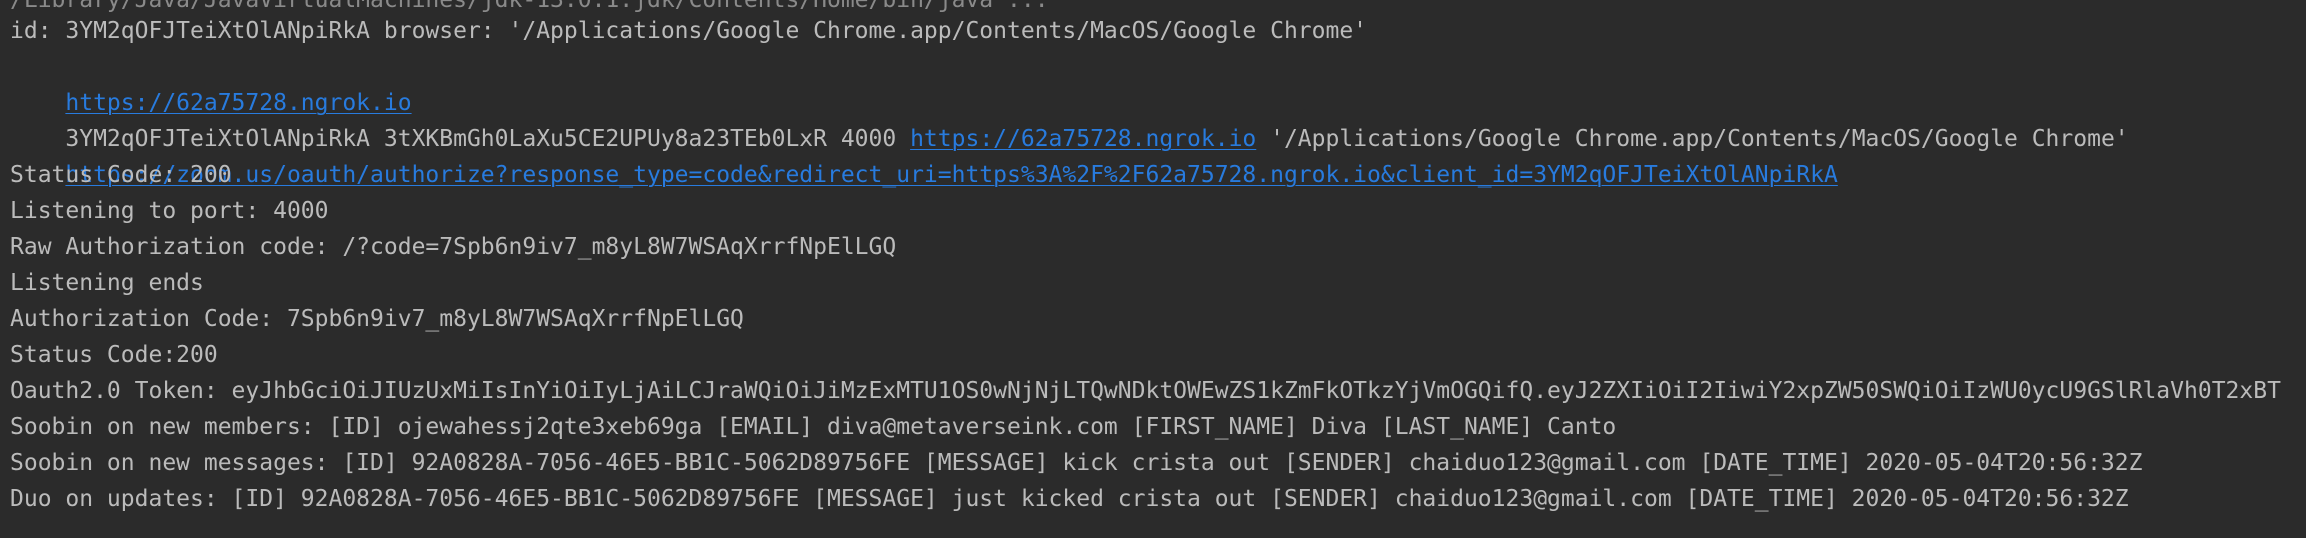 Image resolution: width=2306 pixels, height=538 pixels. I want to click on console-line-listening-port: Listening to port: 4000, so click(169, 211).